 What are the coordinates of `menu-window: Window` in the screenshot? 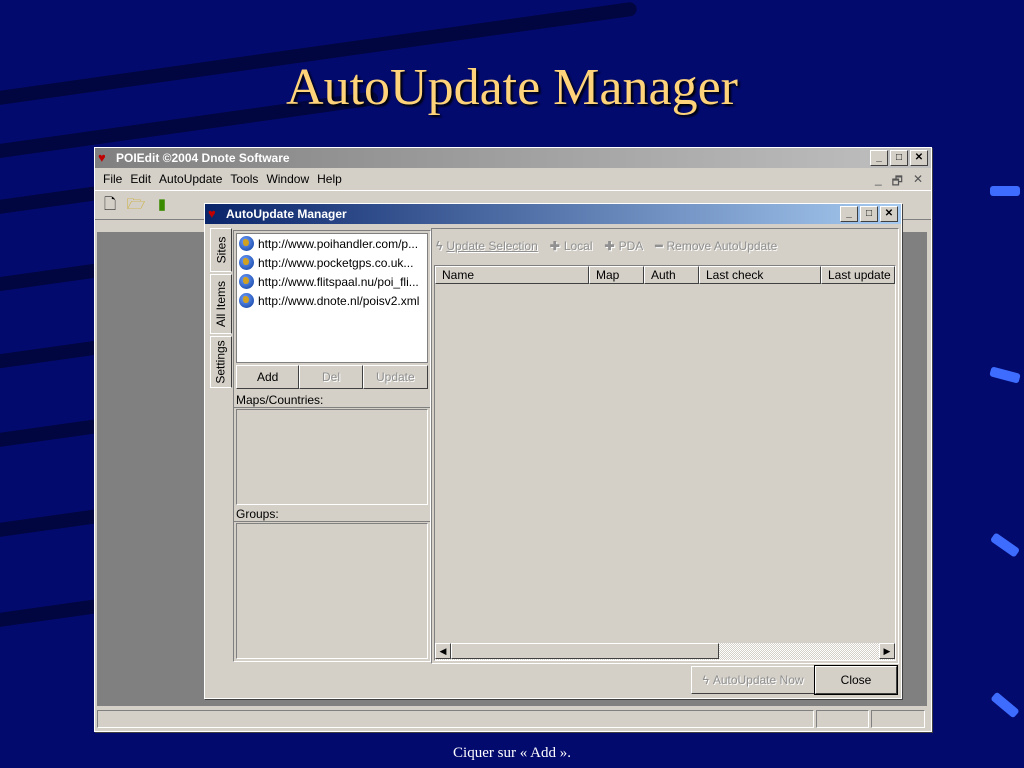 It's located at (287, 179).